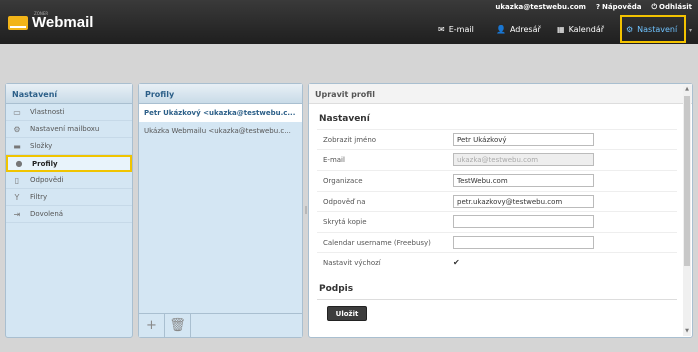  Describe the element at coordinates (377, 242) in the screenshot. I see `field-label: Calendar username (Freebusy)` at that location.